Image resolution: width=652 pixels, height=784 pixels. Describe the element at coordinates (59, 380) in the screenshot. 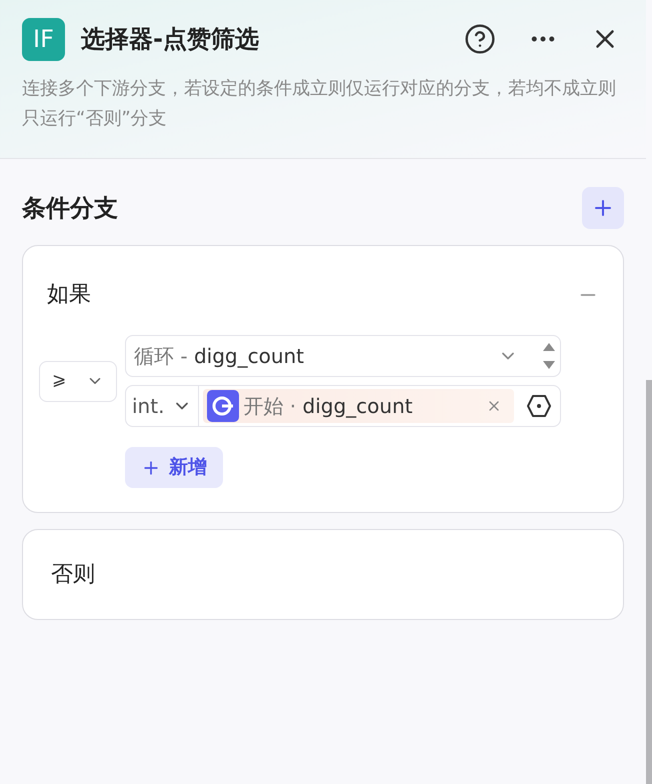

I see `operator-text: ⩾` at that location.